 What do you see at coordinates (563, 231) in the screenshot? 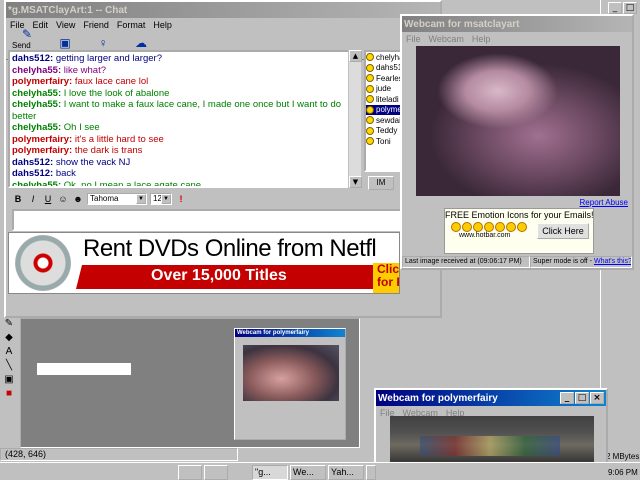
I see `click-here-button: Click Here` at bounding box center [563, 231].